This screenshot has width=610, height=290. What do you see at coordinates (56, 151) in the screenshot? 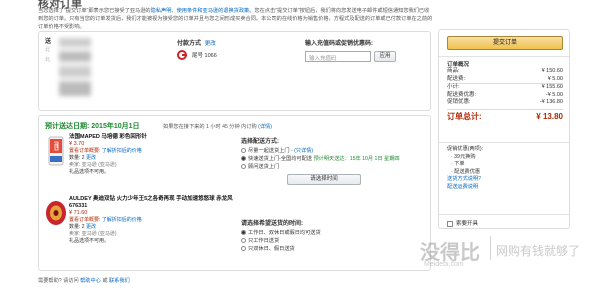
I see `product-image-paperclips` at bounding box center [56, 151].